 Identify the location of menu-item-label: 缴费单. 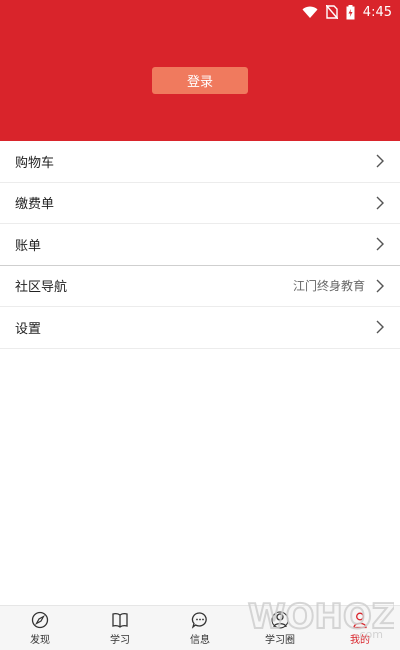
(35, 205).